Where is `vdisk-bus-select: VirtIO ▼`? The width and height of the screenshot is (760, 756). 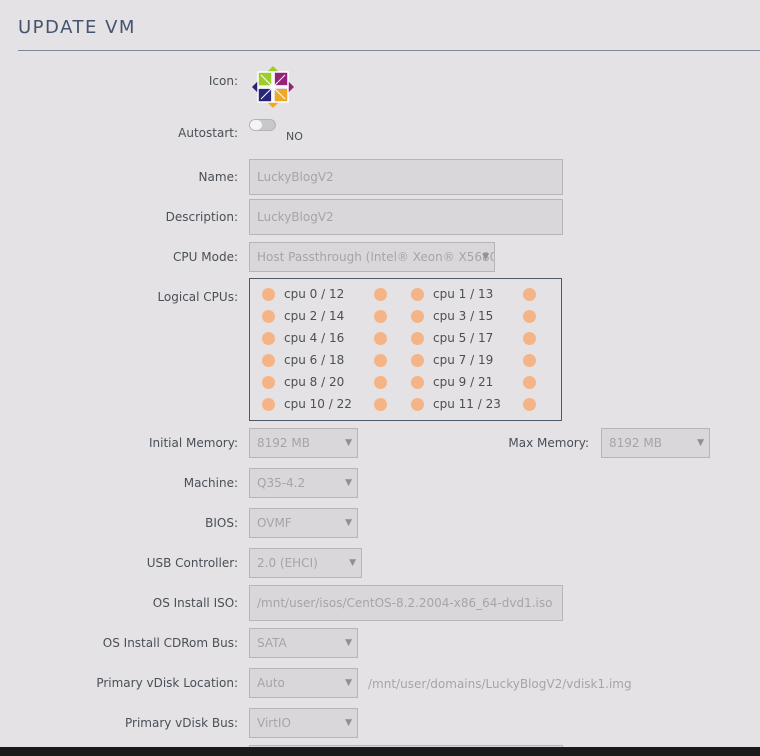
vdisk-bus-select: VirtIO ▼ is located at coordinates (303, 723).